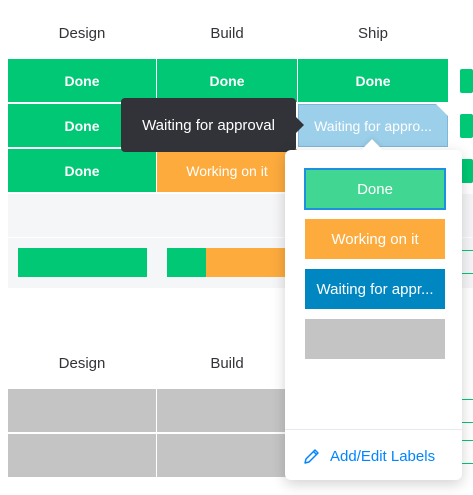 This screenshot has height=495, width=473. What do you see at coordinates (375, 239) in the screenshot?
I see `status-option-working-on-it: Working on it` at bounding box center [375, 239].